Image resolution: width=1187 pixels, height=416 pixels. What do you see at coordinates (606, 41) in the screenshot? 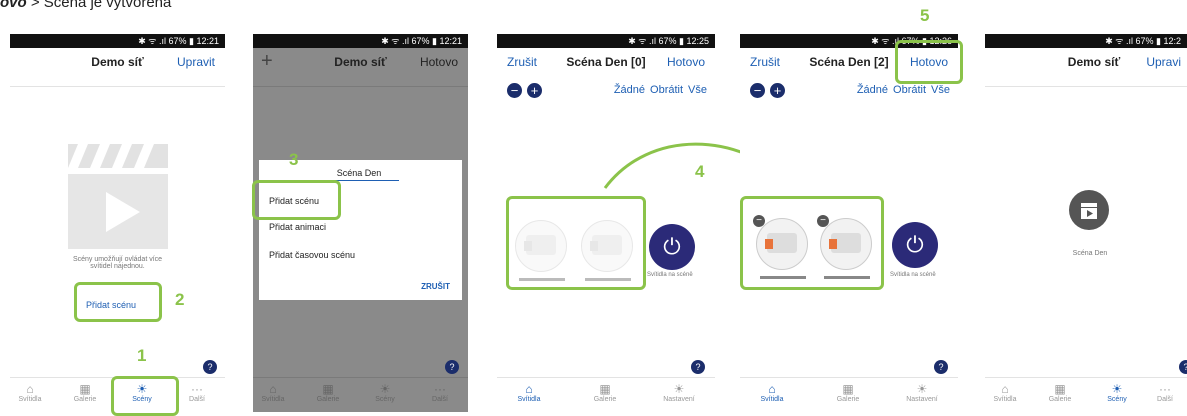
I see `status-bar: ✱ ᯤ .ıl 67% ▮ 12:25` at bounding box center [606, 41].